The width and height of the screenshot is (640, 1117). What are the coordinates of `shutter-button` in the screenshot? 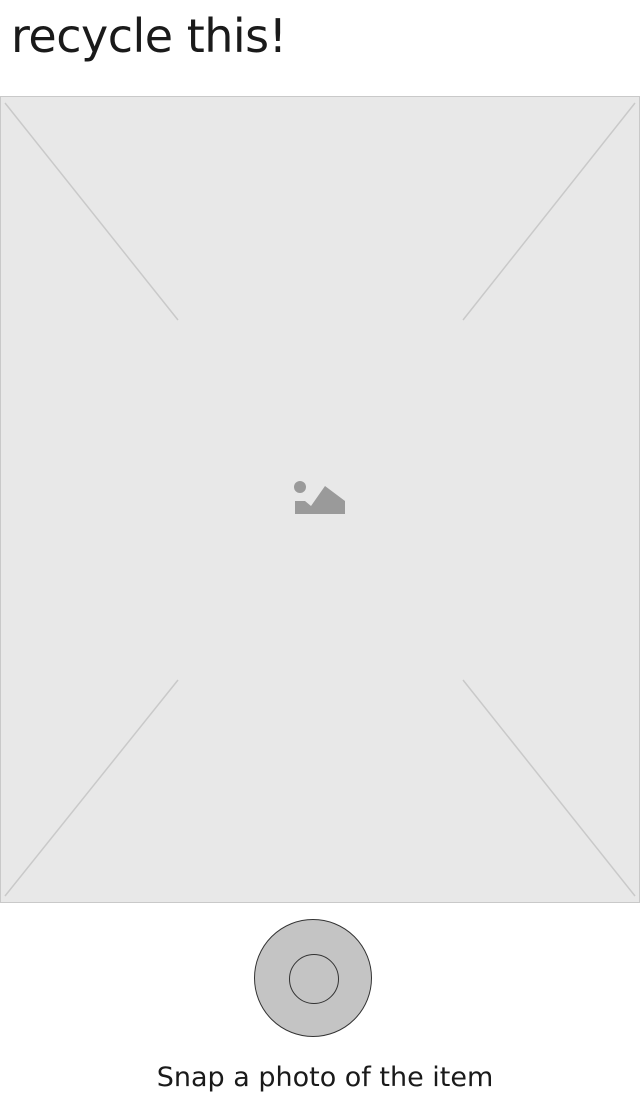 It's located at (313, 978).